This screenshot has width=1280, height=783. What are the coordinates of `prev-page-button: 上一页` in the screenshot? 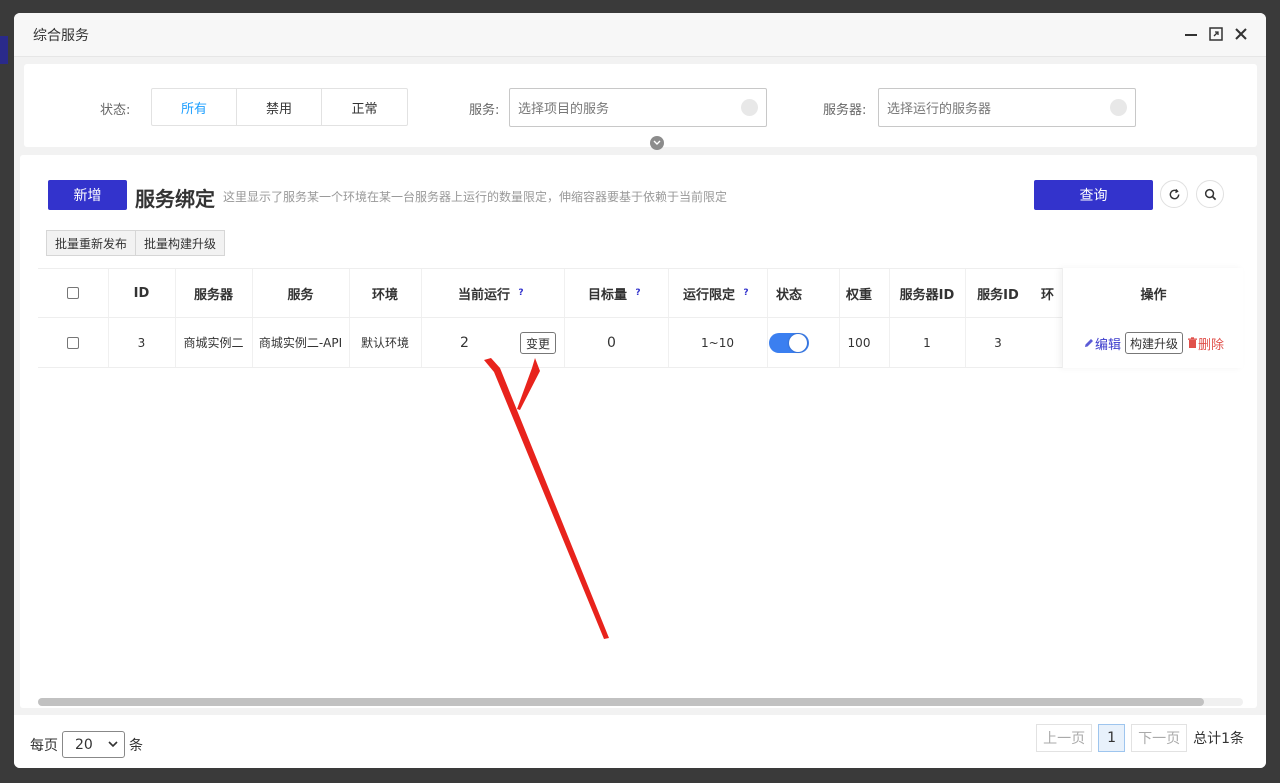 It's located at (1064, 738).